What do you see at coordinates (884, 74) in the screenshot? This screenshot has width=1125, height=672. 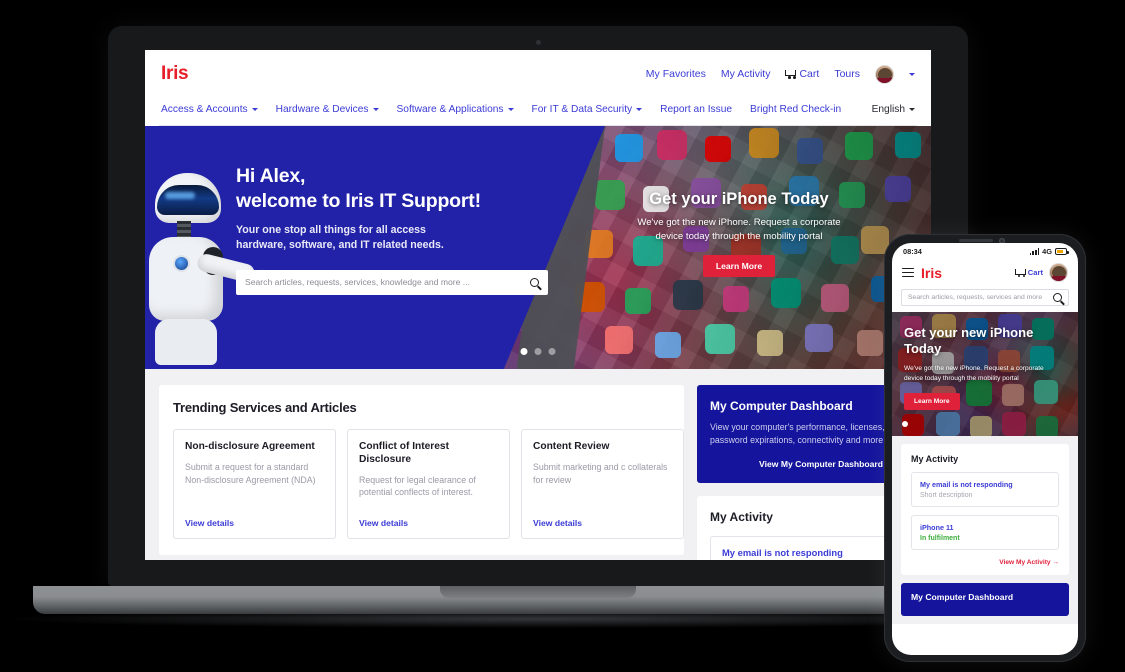 I see `avatar` at bounding box center [884, 74].